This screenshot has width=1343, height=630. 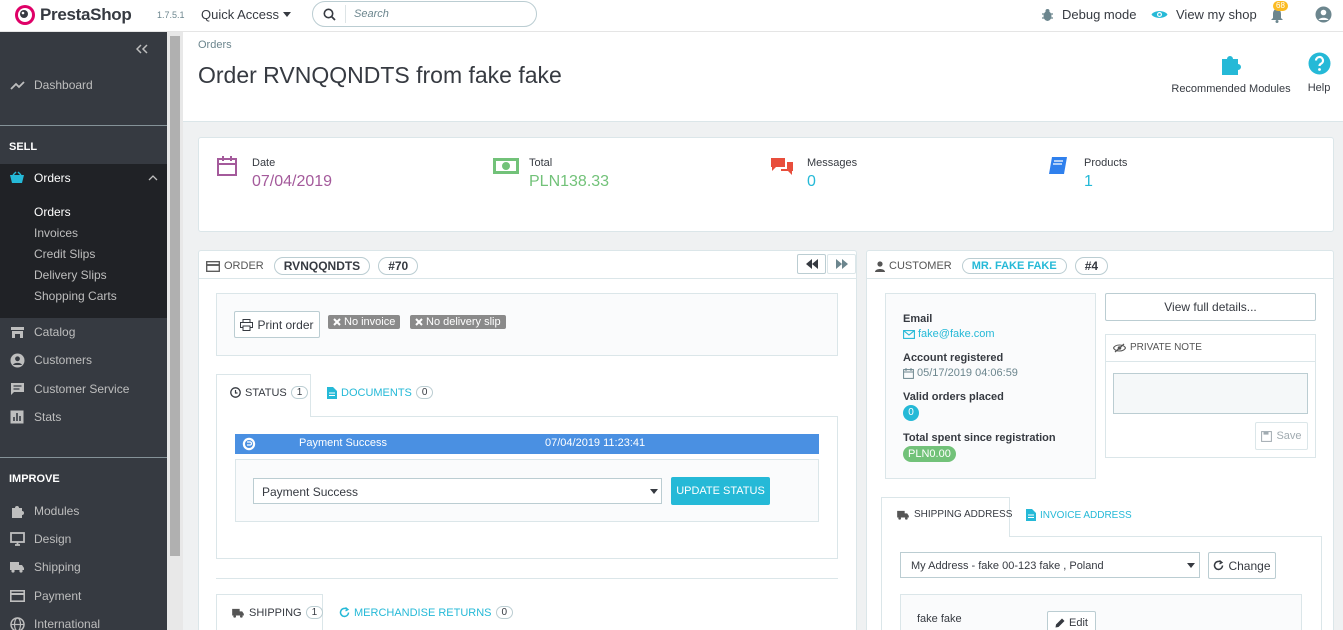 I want to click on scrollbar-thumb, so click(x=175, y=296).